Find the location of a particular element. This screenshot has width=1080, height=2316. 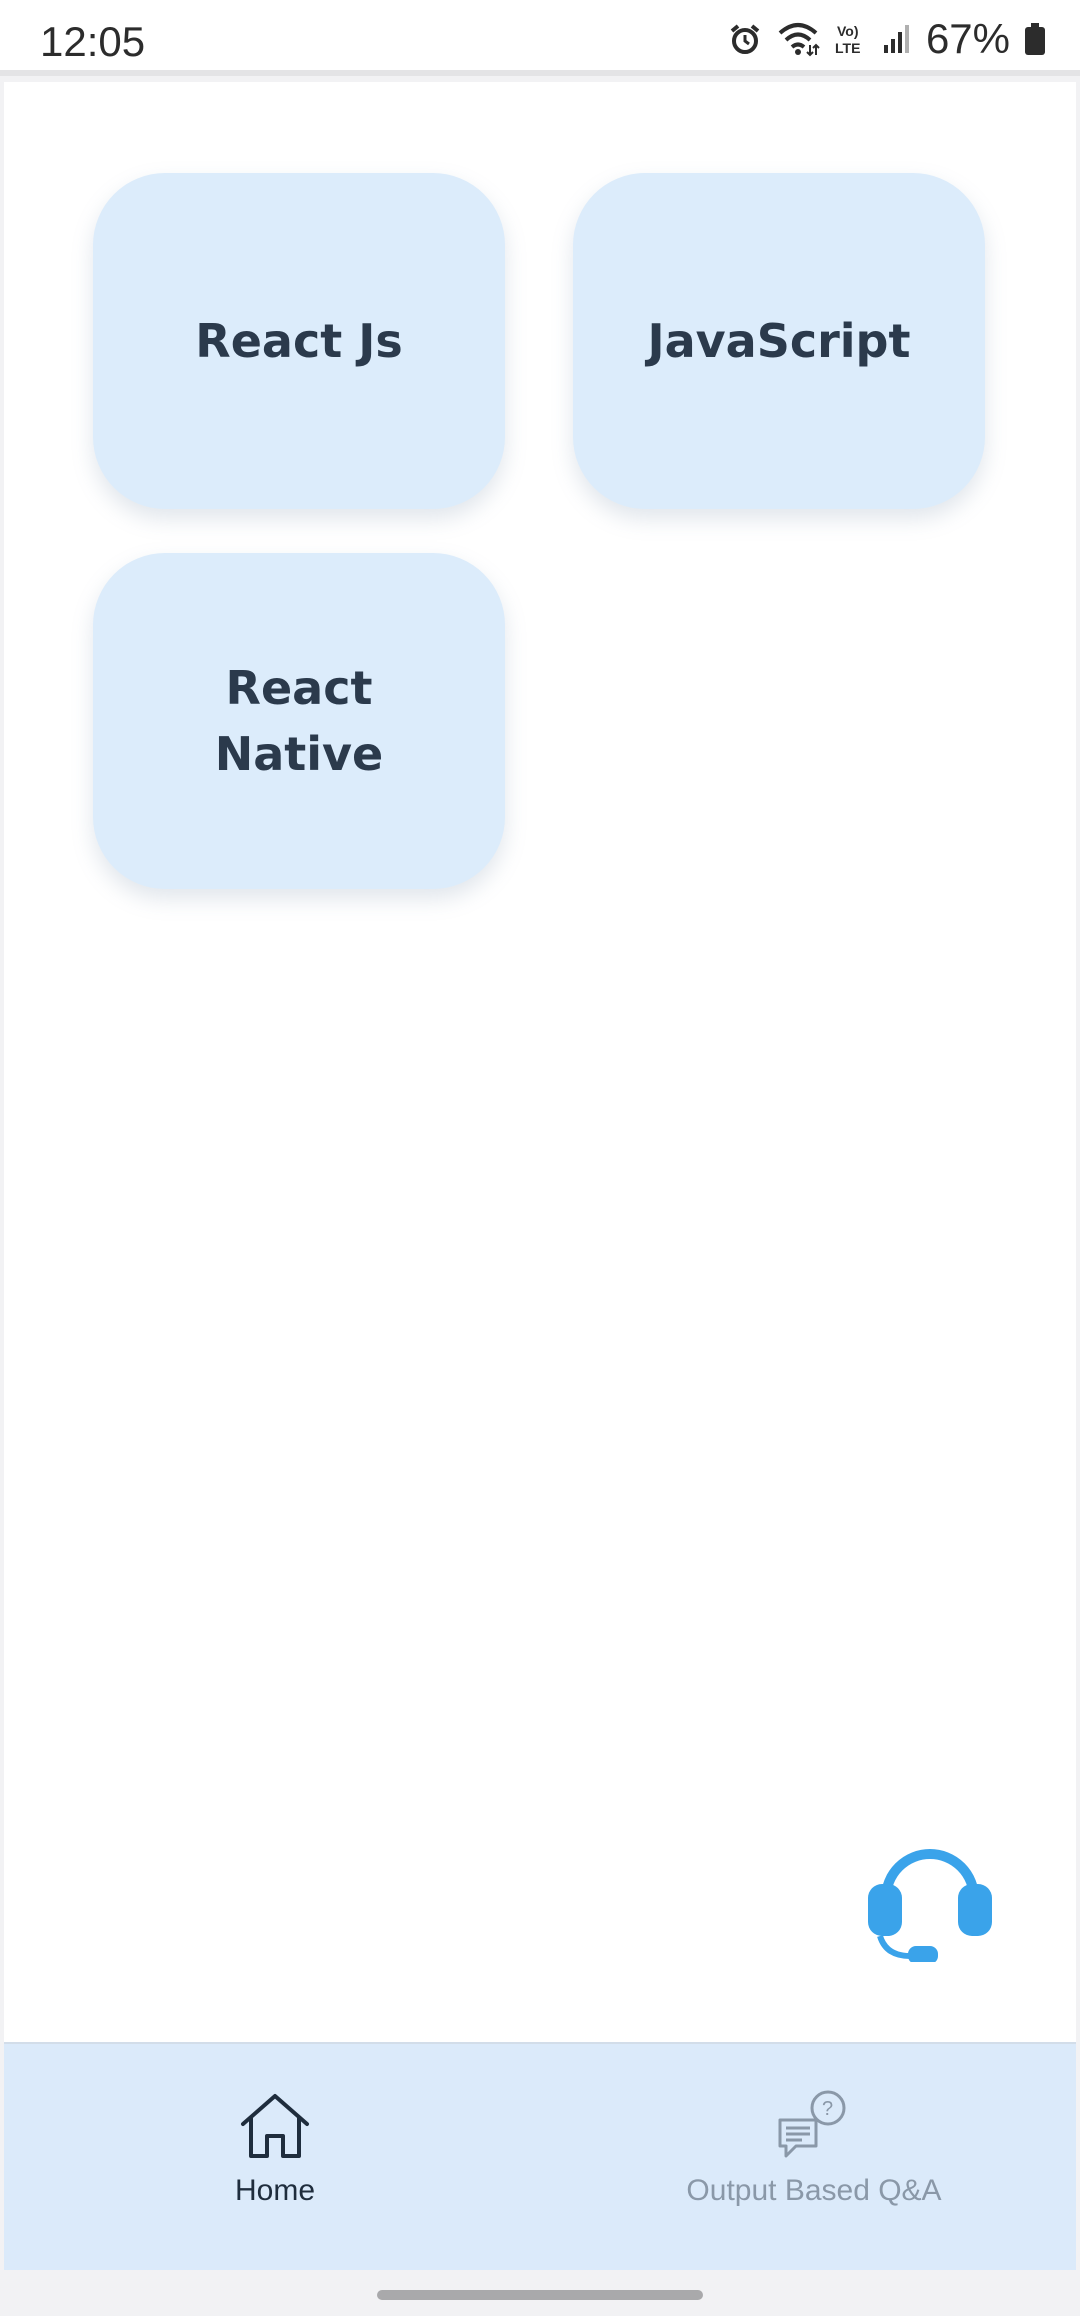

status-icons: Vo) LTE 67% is located at coordinates (887, 39).